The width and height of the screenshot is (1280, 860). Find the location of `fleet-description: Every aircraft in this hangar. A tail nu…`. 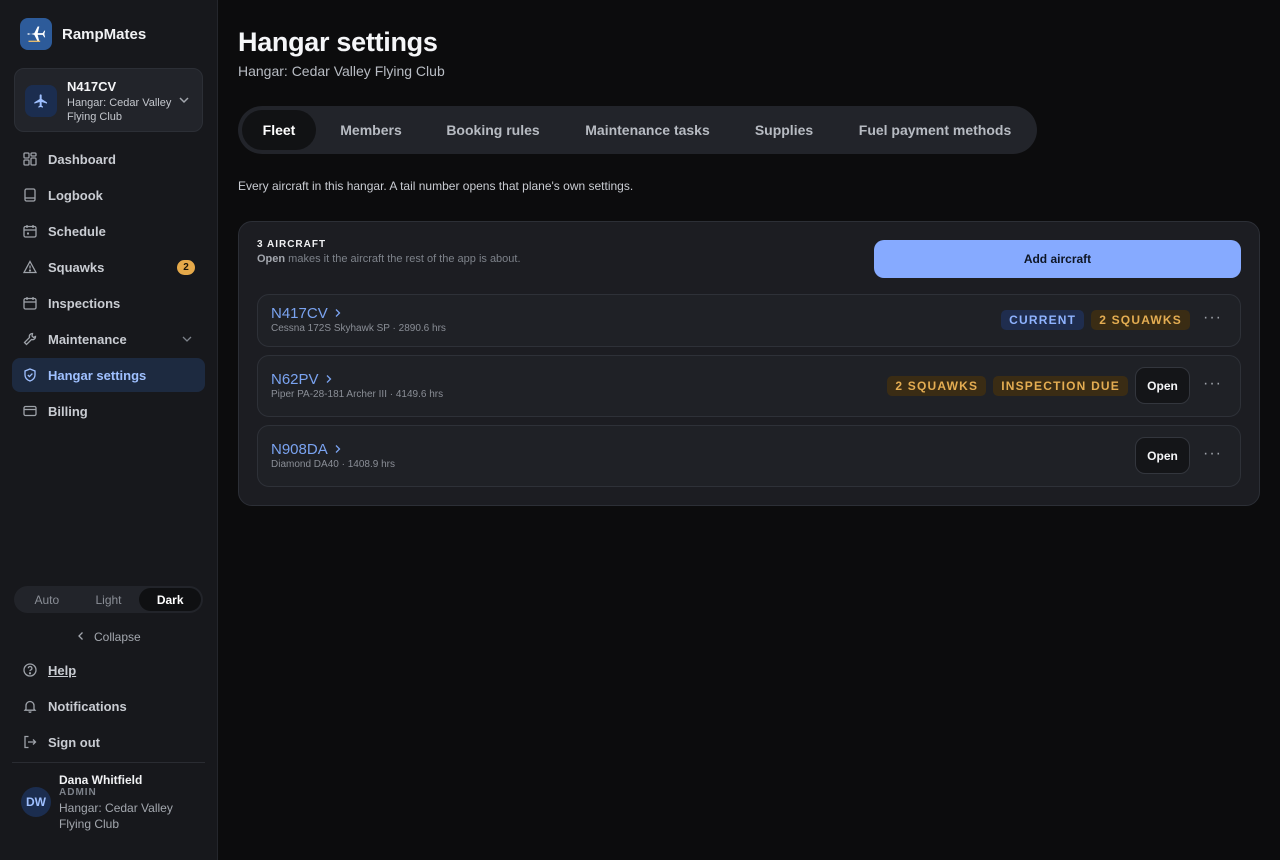

fleet-description: Every aircraft in this hangar. A tail nu… is located at coordinates (436, 186).